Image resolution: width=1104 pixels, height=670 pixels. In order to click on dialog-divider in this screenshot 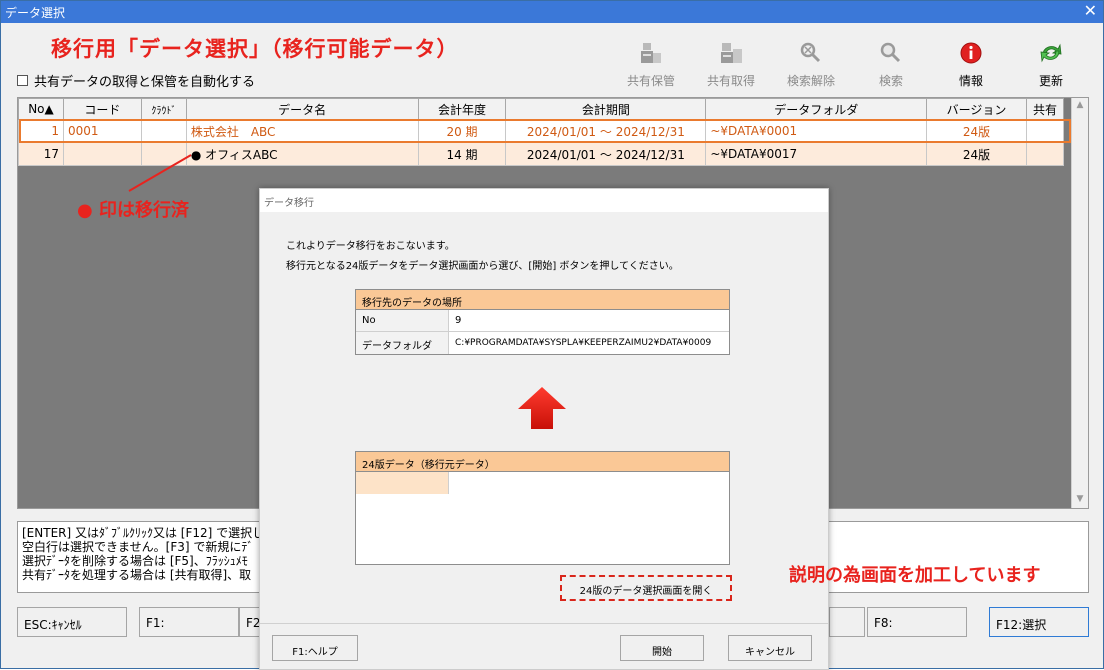, I will do `click(544, 623)`.